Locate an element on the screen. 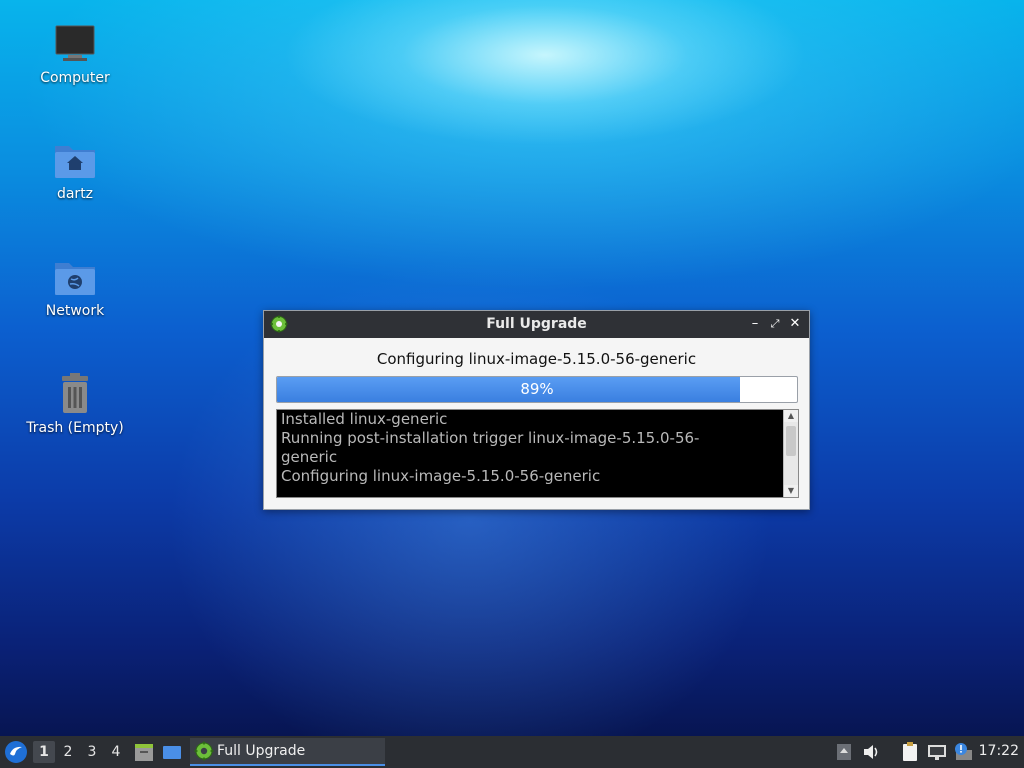 Image resolution: width=1024 pixels, height=768 pixels. desktop-icon-home: dartz is located at coordinates (75, 170).